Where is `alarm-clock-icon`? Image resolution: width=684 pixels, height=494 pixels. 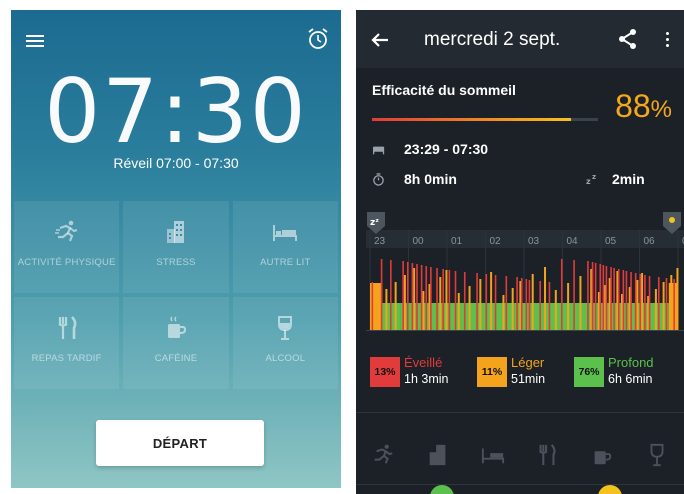
alarm-clock-icon is located at coordinates (318, 39).